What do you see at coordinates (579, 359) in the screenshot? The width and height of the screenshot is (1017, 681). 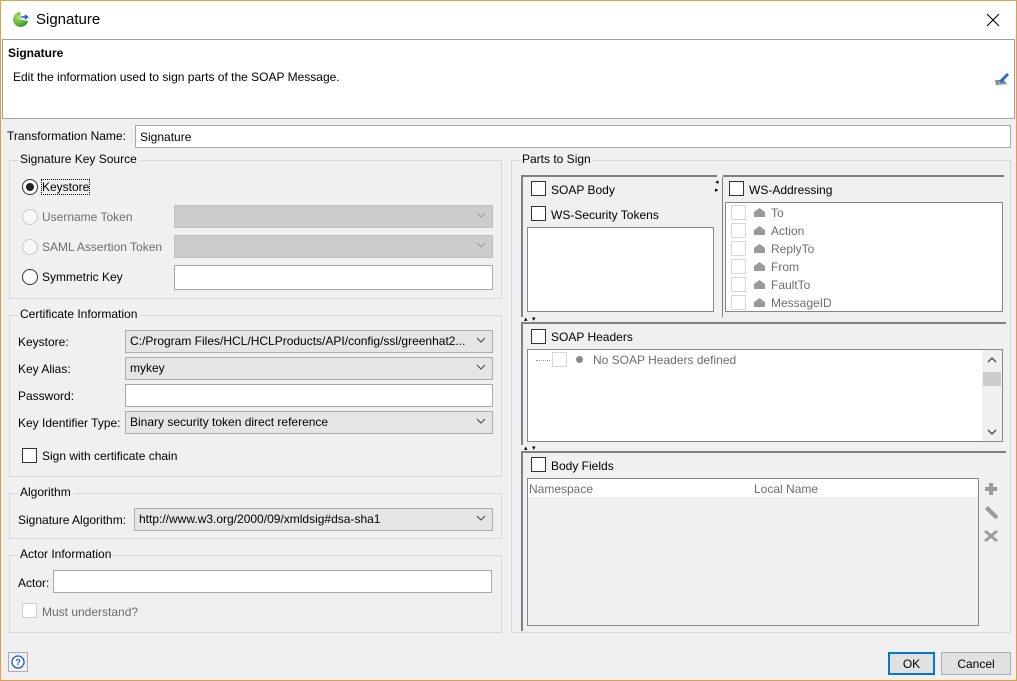 I see `bullet-icon` at bounding box center [579, 359].